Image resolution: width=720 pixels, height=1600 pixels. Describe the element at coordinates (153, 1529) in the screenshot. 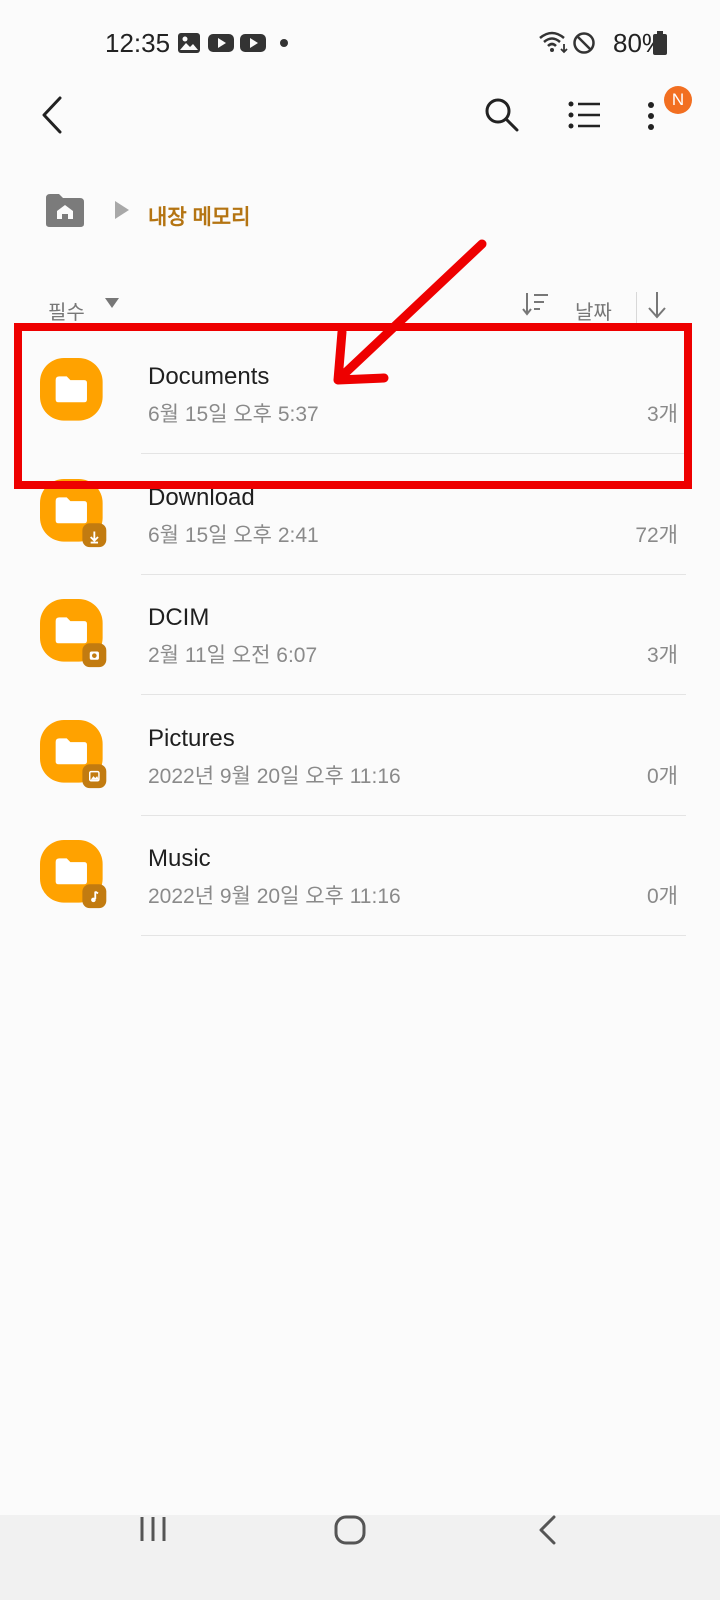

I see `recent-apps-icon` at that location.